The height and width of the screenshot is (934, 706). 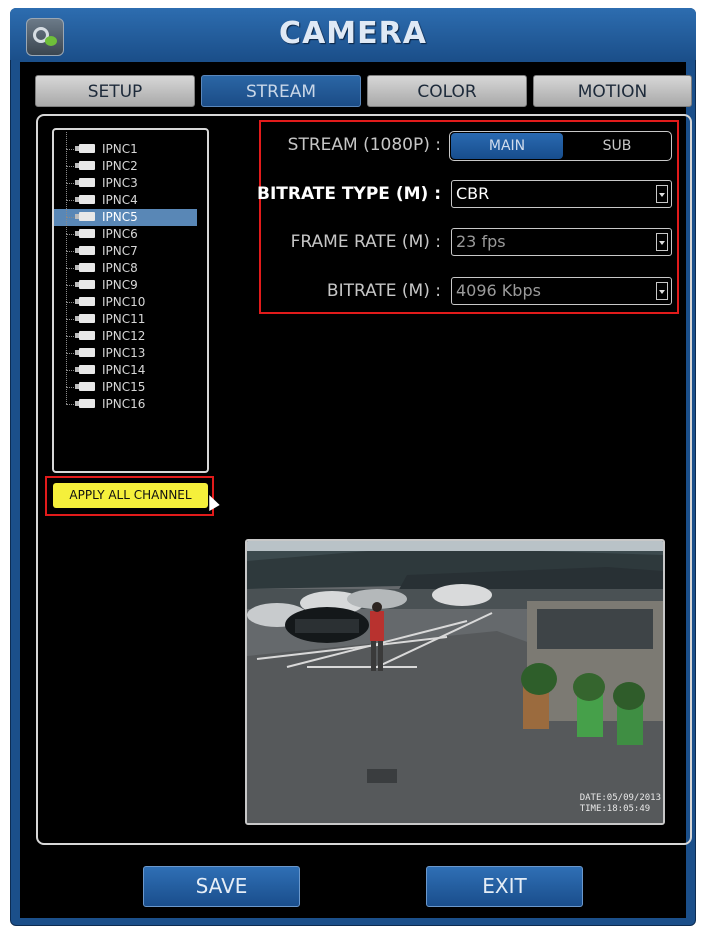 What do you see at coordinates (124, 319) in the screenshot?
I see `channel-label: IPNC11` at bounding box center [124, 319].